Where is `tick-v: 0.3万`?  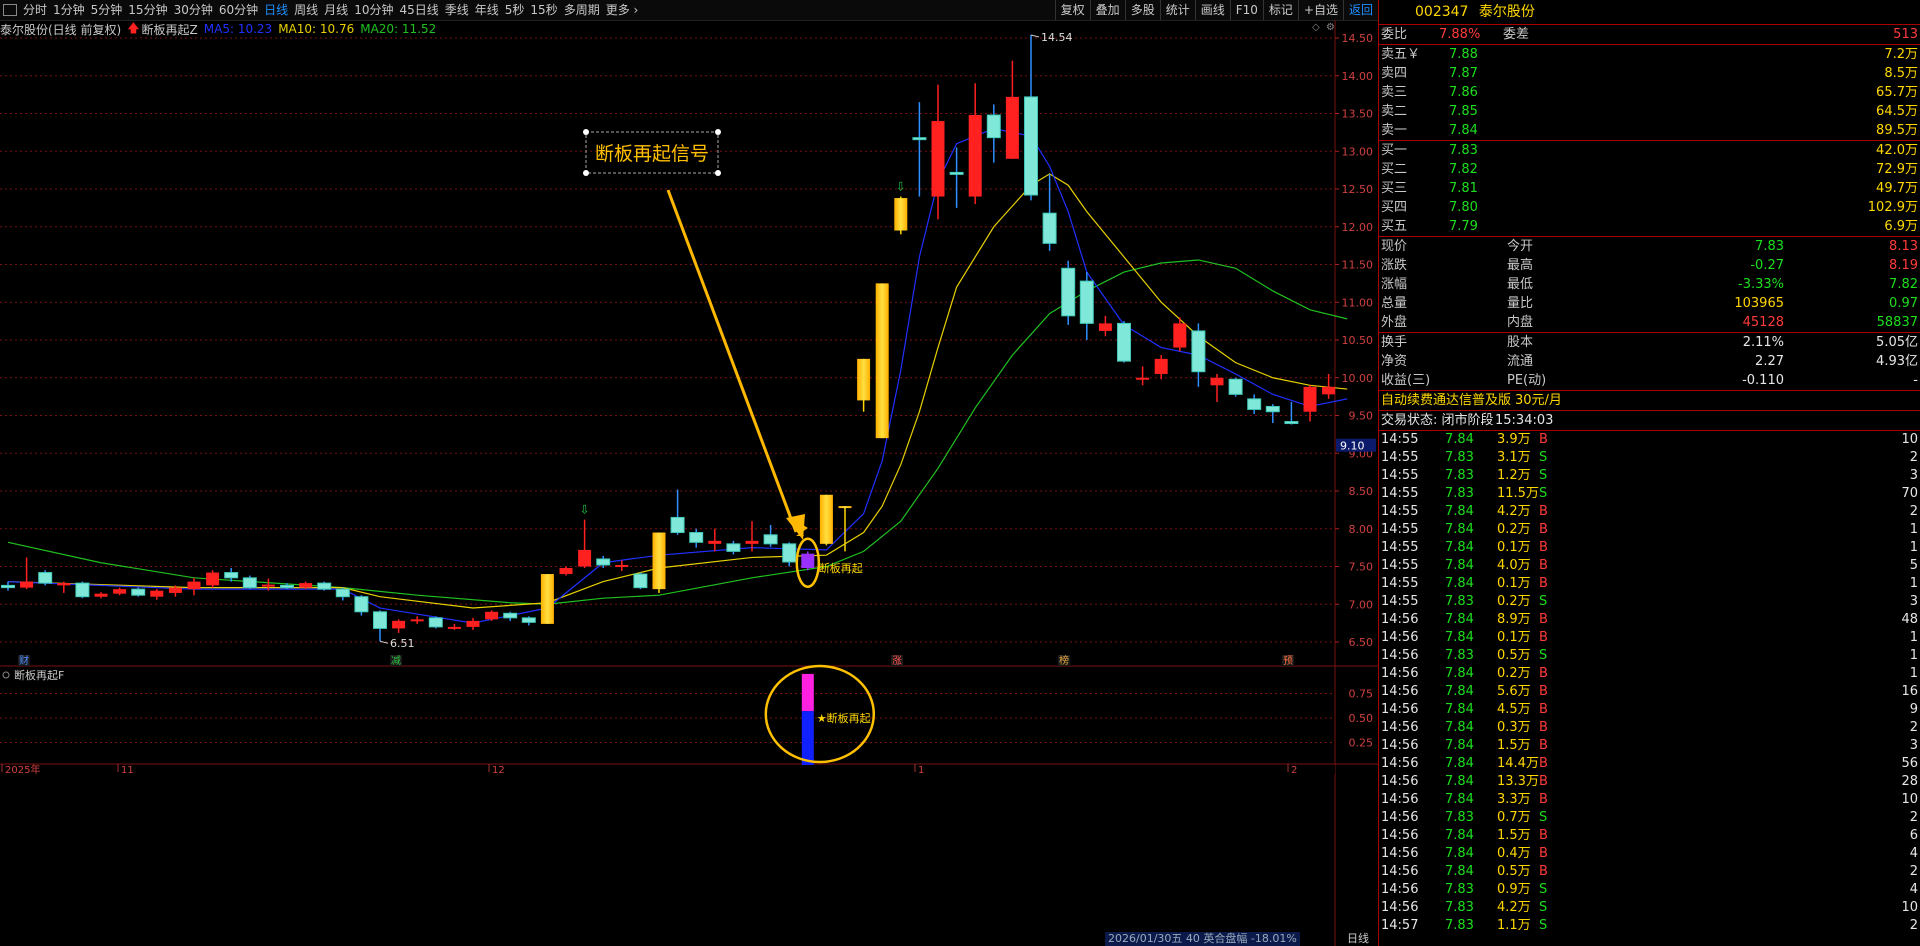 tick-v: 0.3万 is located at coordinates (1514, 727).